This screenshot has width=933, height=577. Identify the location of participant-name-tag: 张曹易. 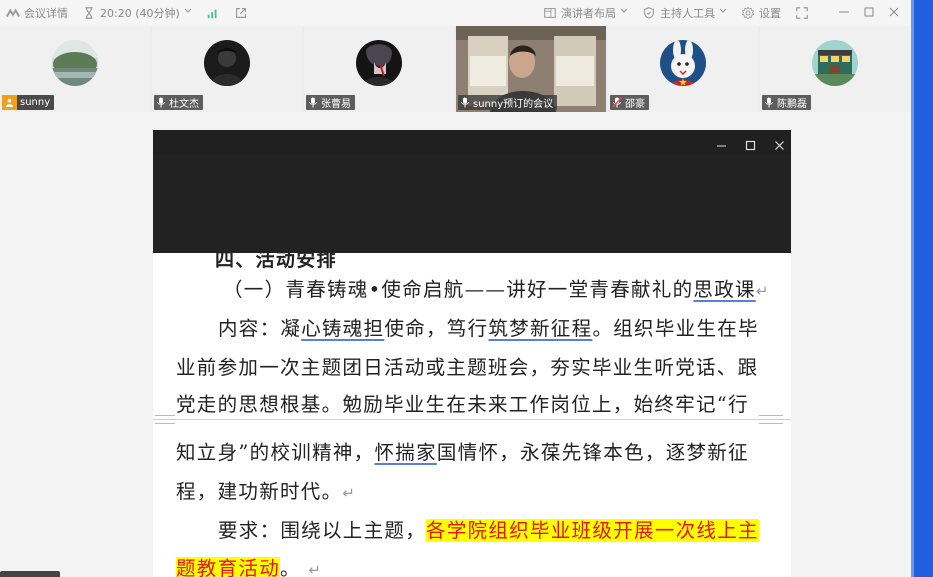
(330, 102).